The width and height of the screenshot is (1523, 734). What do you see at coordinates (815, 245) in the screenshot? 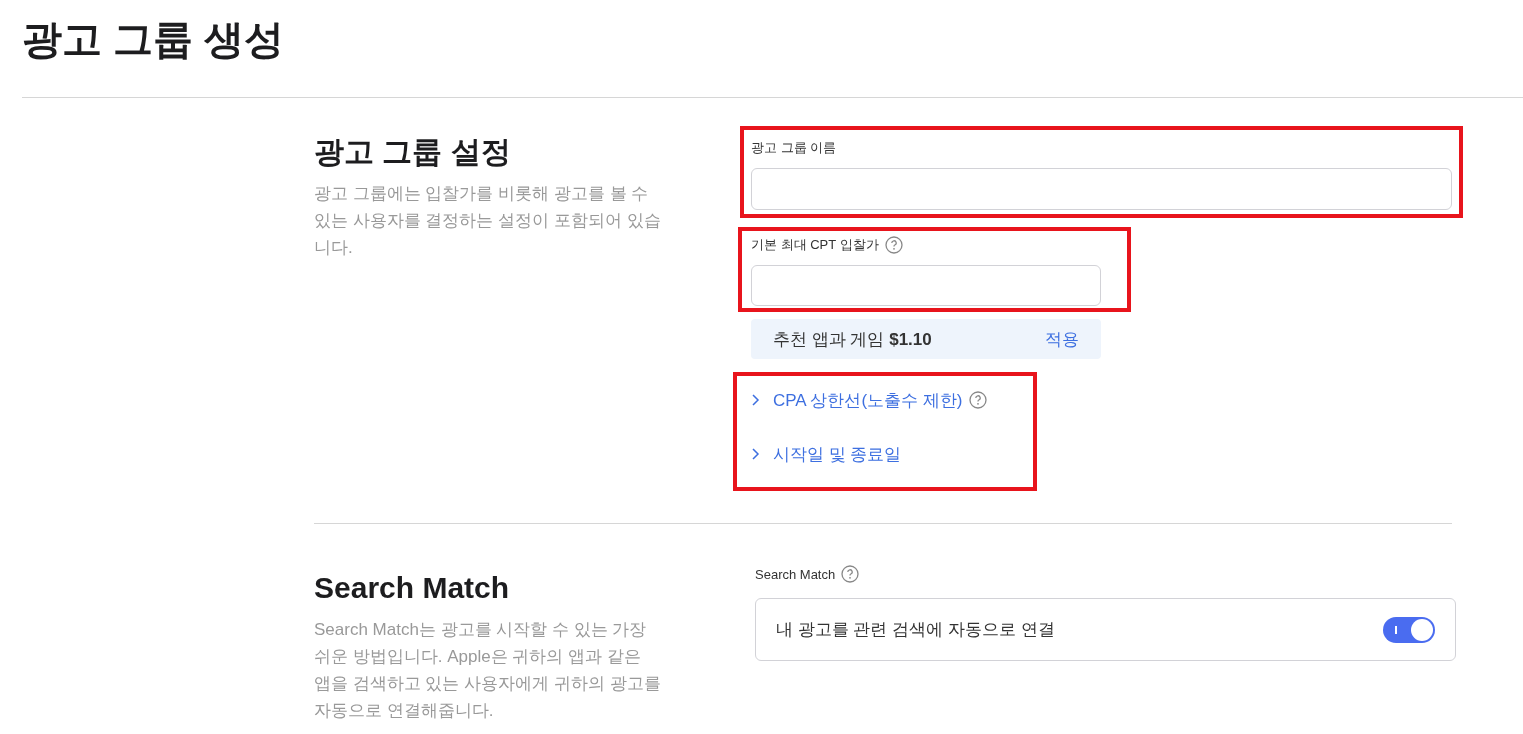
I see `field-label: 기본 최대 CPT 입찰가` at bounding box center [815, 245].